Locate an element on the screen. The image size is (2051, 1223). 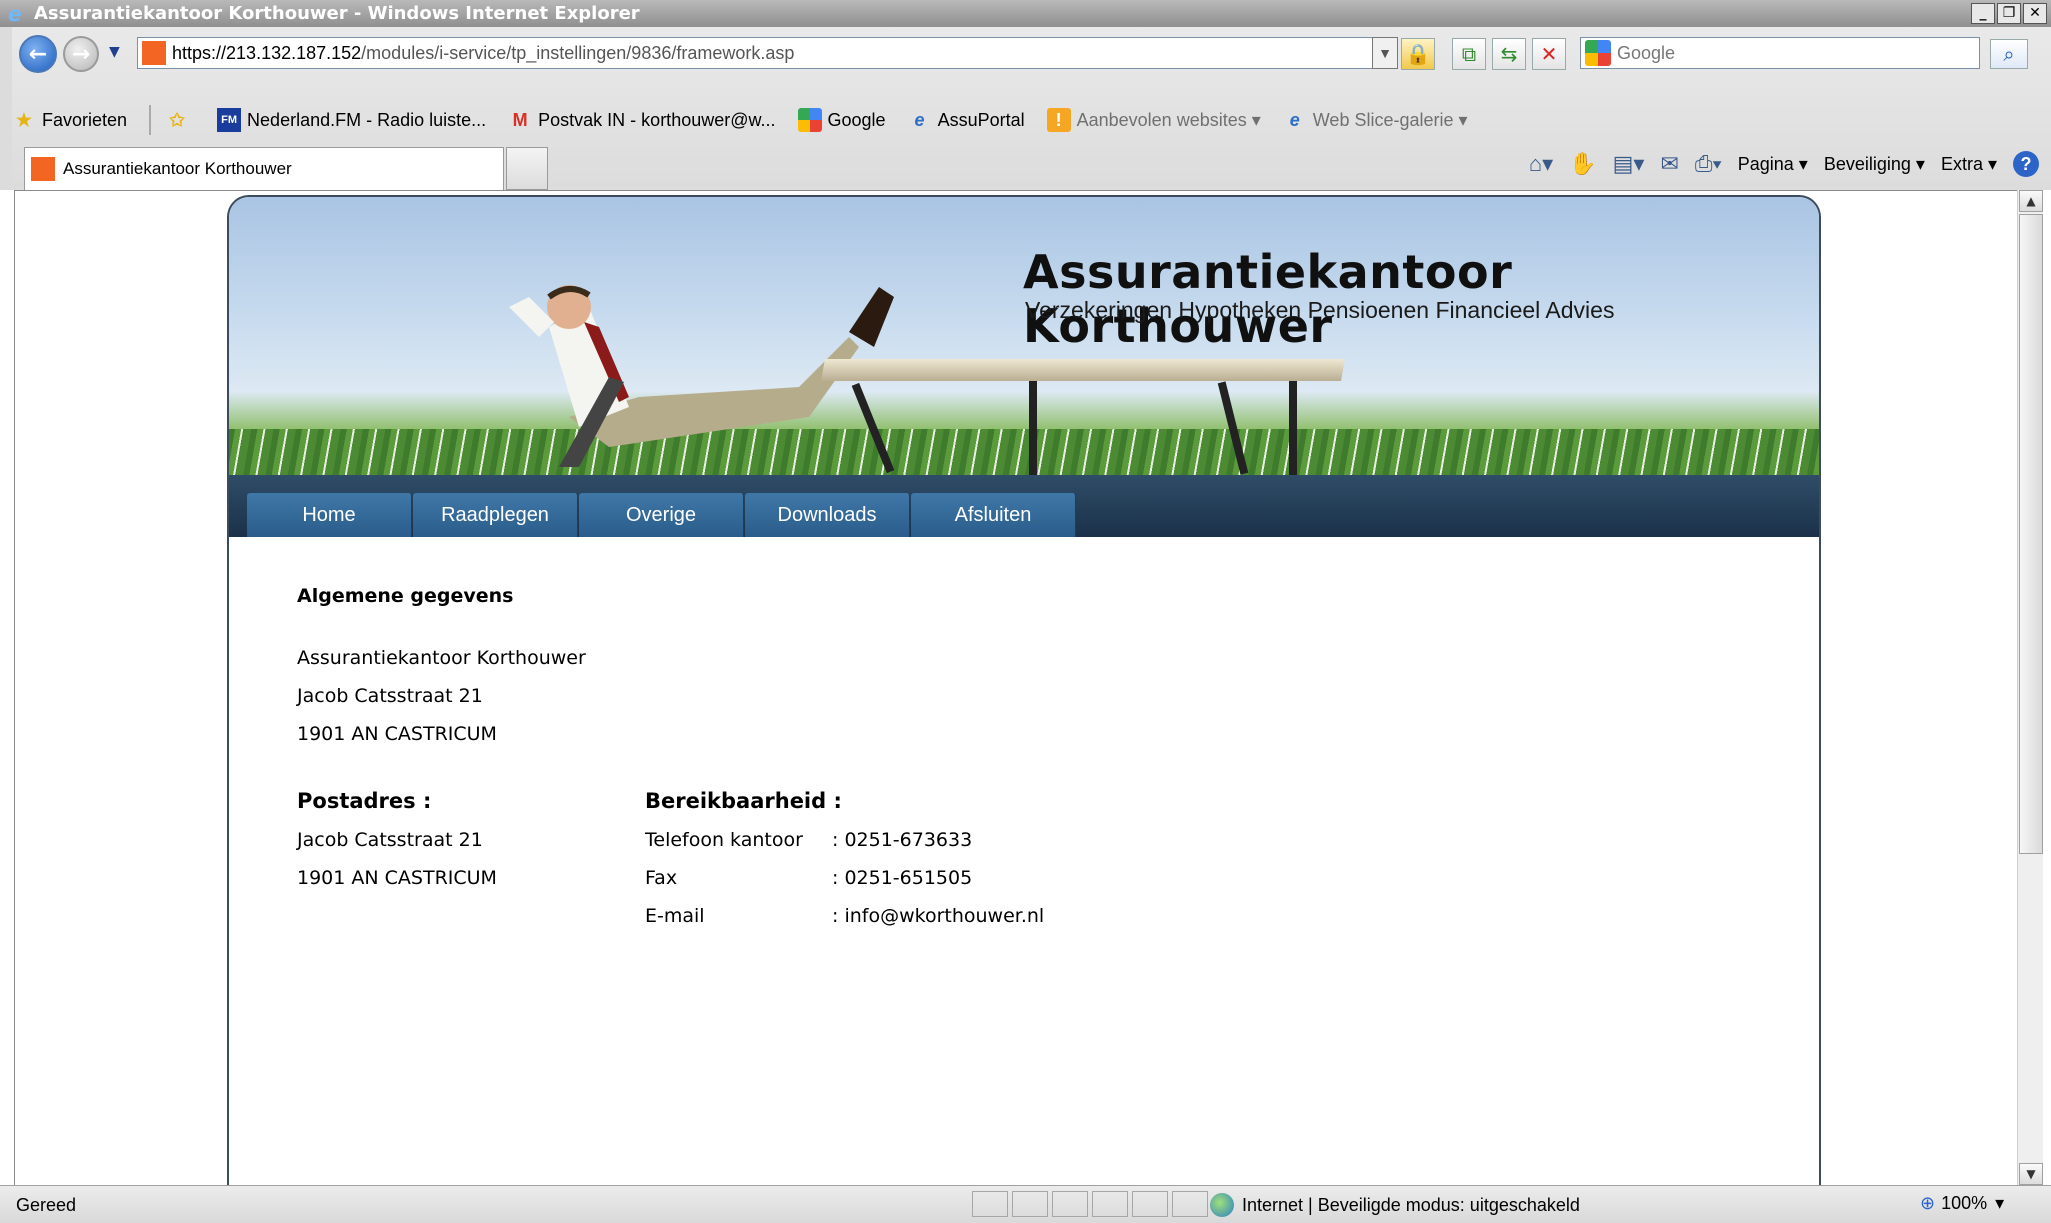
tools-menu: Extra ▾ is located at coordinates (1969, 164).